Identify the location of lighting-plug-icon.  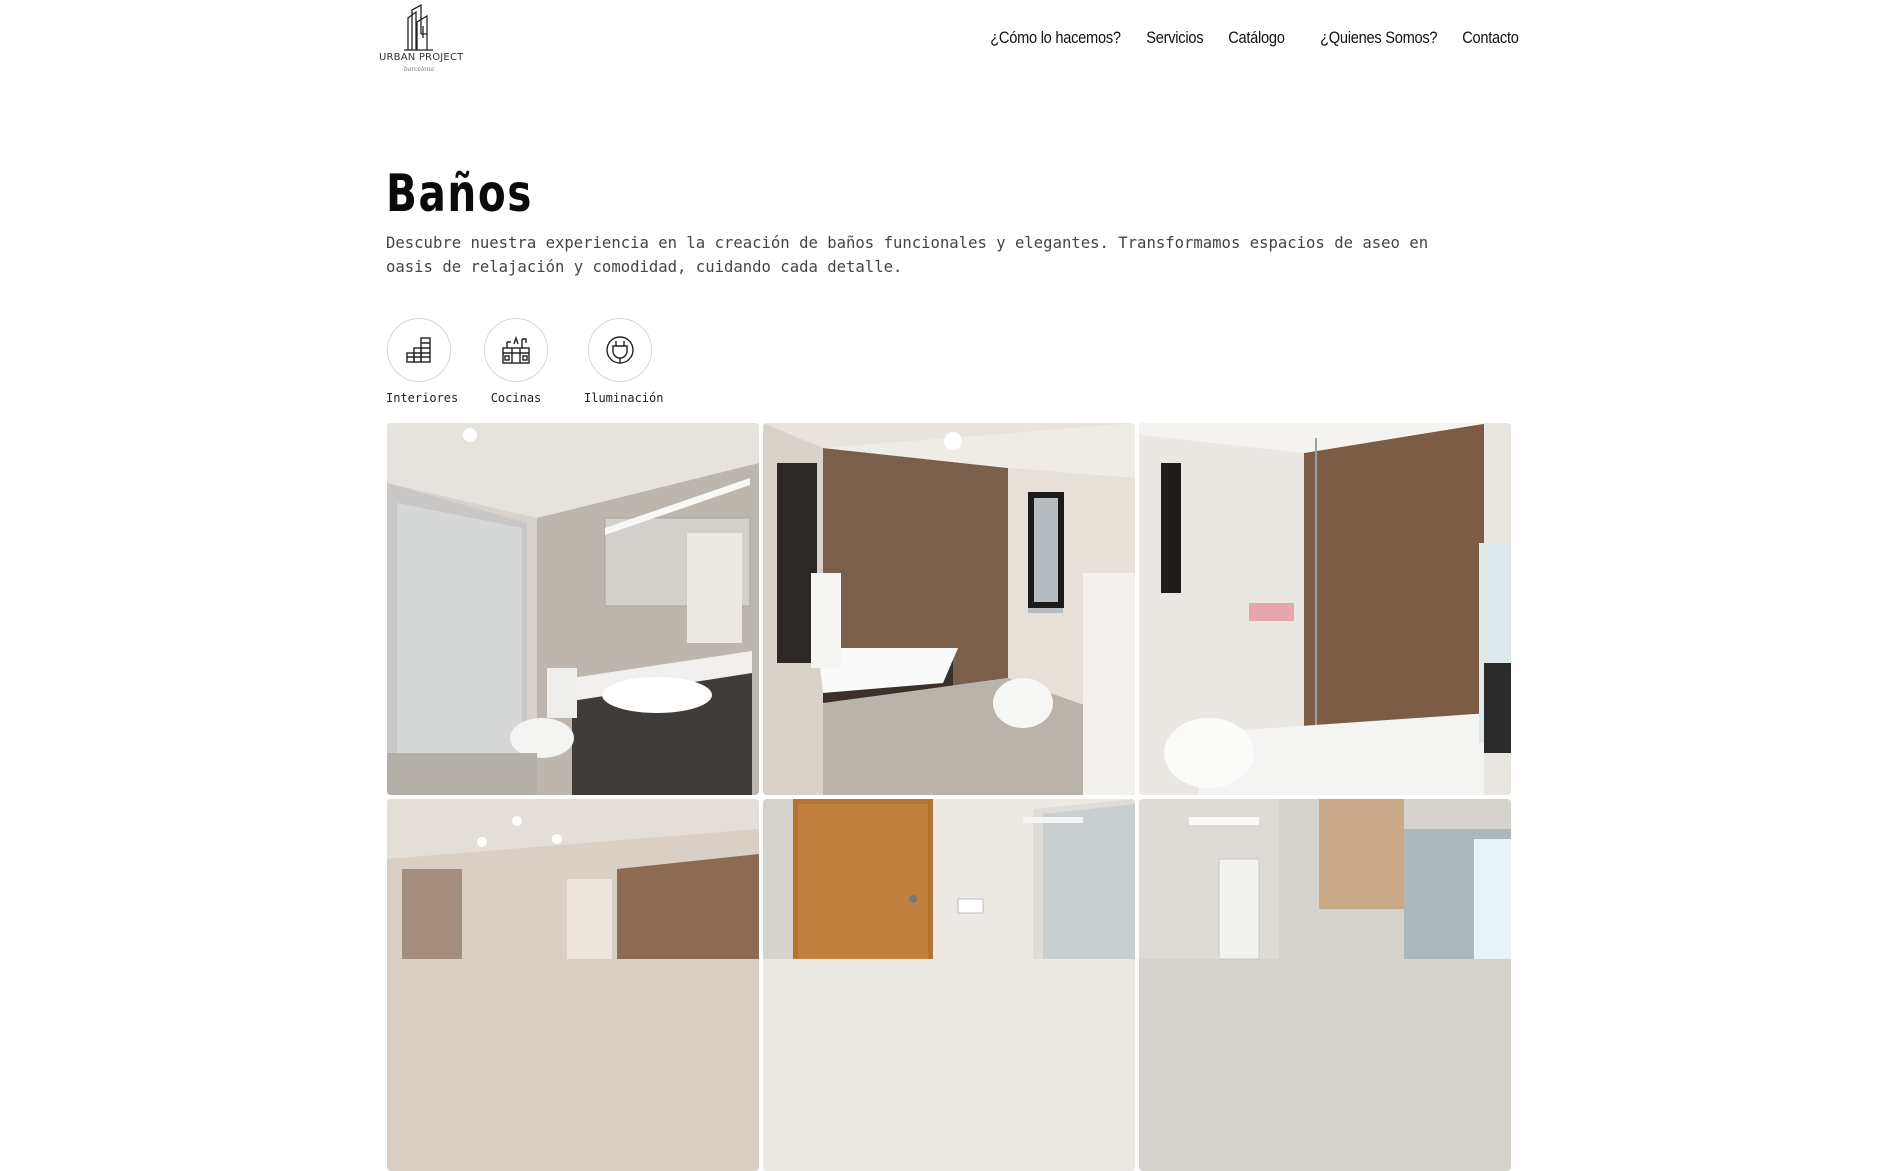
(620, 350).